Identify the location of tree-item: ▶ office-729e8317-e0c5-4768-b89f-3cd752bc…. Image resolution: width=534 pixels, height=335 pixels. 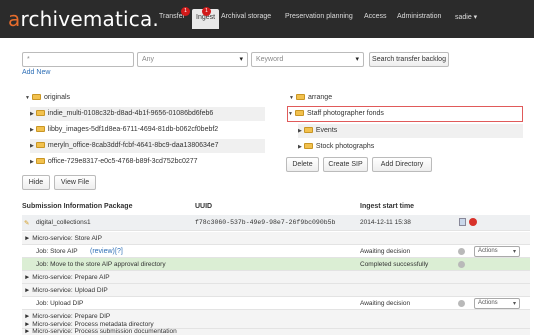
(147, 162).